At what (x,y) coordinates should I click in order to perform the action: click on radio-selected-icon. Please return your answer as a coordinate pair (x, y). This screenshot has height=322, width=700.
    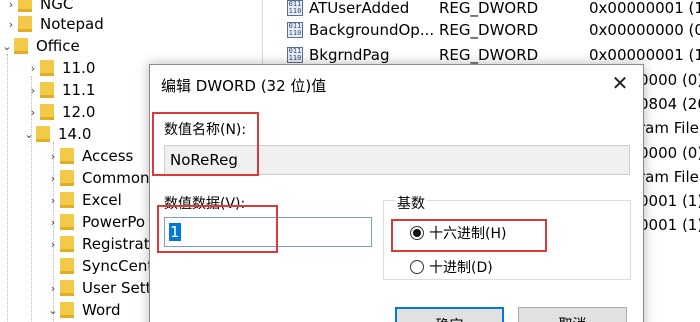
    Looking at the image, I should click on (417, 233).